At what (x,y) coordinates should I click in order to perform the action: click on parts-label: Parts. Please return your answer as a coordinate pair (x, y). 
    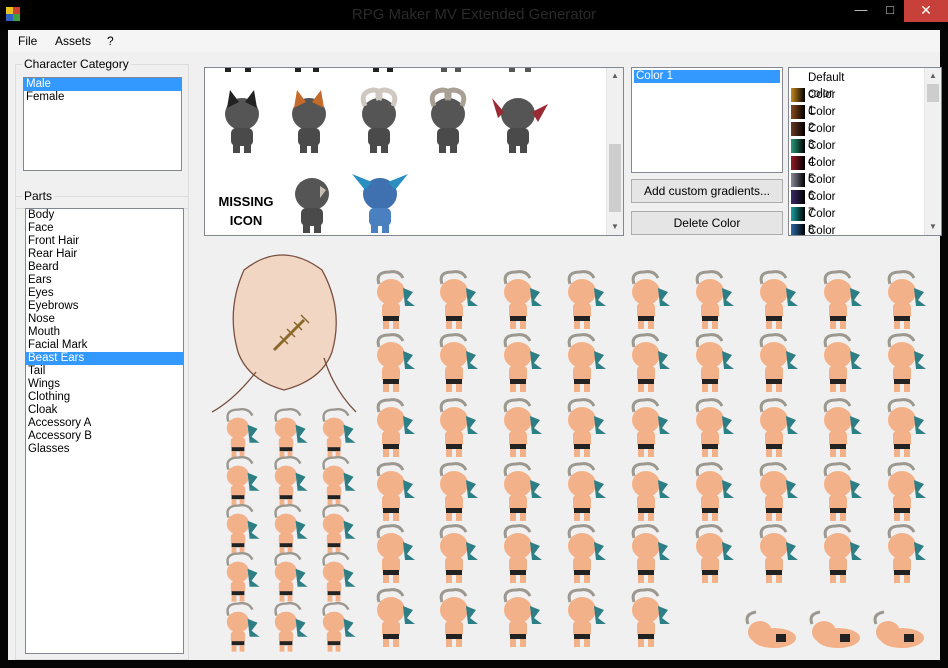
    Looking at the image, I should click on (38, 196).